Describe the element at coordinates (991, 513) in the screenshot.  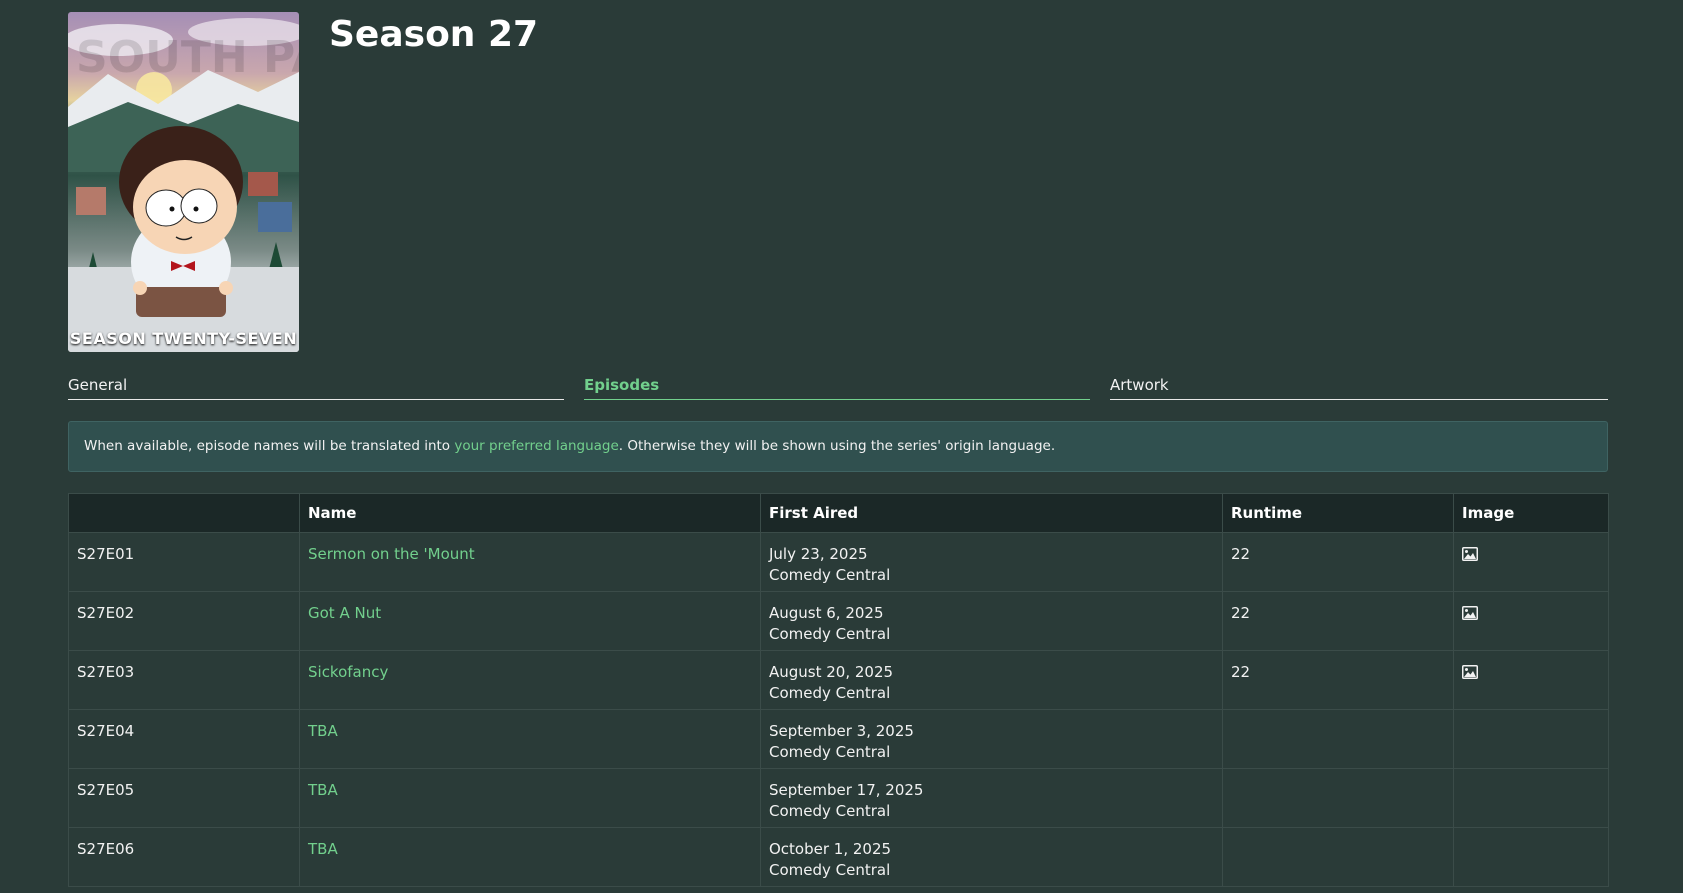
I see `column-header-first-aired: First Aired` at that location.